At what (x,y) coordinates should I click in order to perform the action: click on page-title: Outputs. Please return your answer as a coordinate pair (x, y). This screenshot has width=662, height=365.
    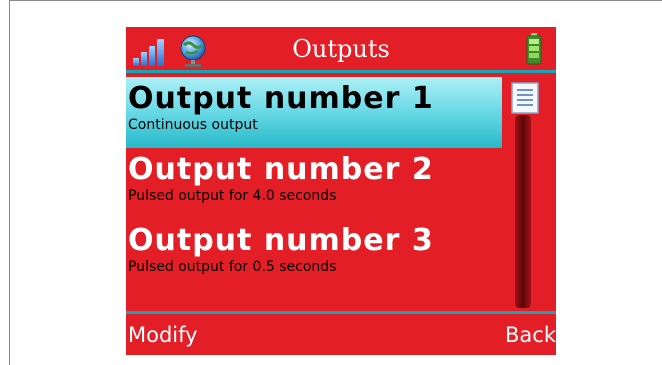
    Looking at the image, I should click on (341, 49).